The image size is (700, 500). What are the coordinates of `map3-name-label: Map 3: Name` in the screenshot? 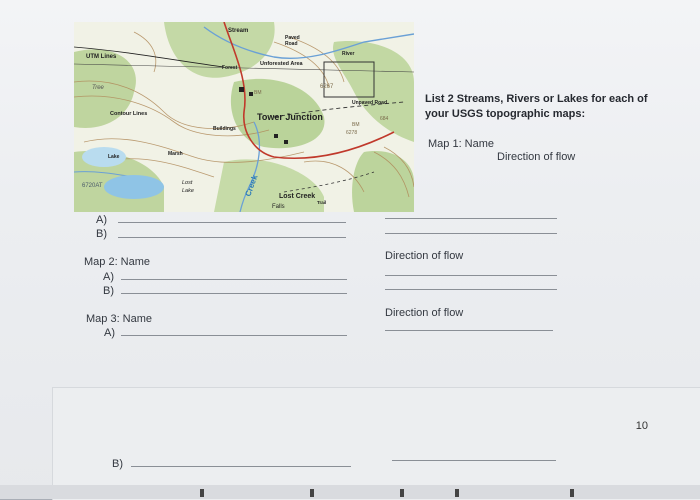 It's located at (119, 319).